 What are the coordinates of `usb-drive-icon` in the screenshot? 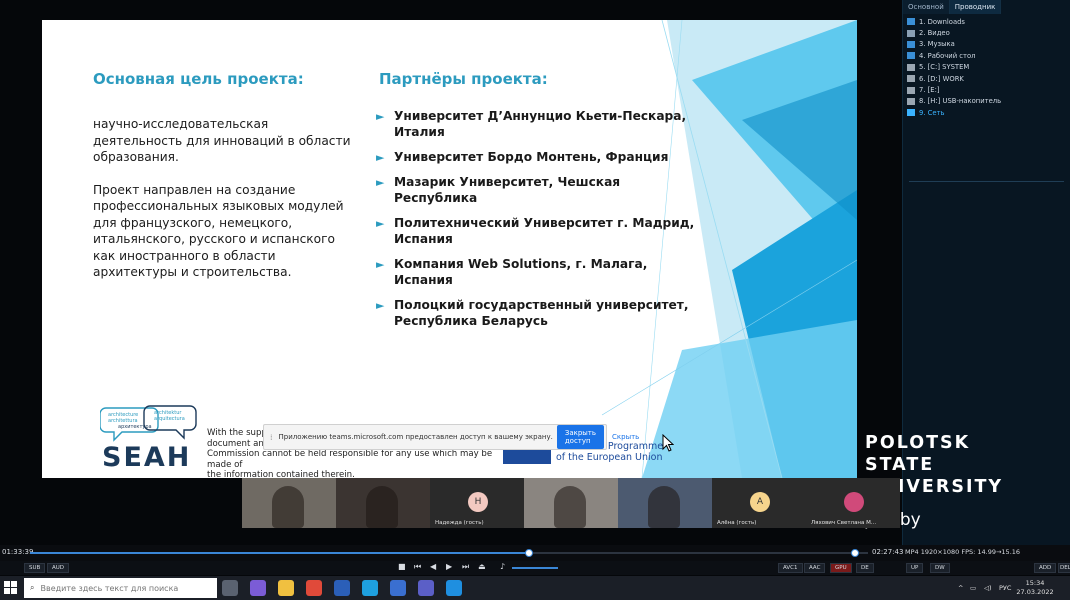 It's located at (911, 101).